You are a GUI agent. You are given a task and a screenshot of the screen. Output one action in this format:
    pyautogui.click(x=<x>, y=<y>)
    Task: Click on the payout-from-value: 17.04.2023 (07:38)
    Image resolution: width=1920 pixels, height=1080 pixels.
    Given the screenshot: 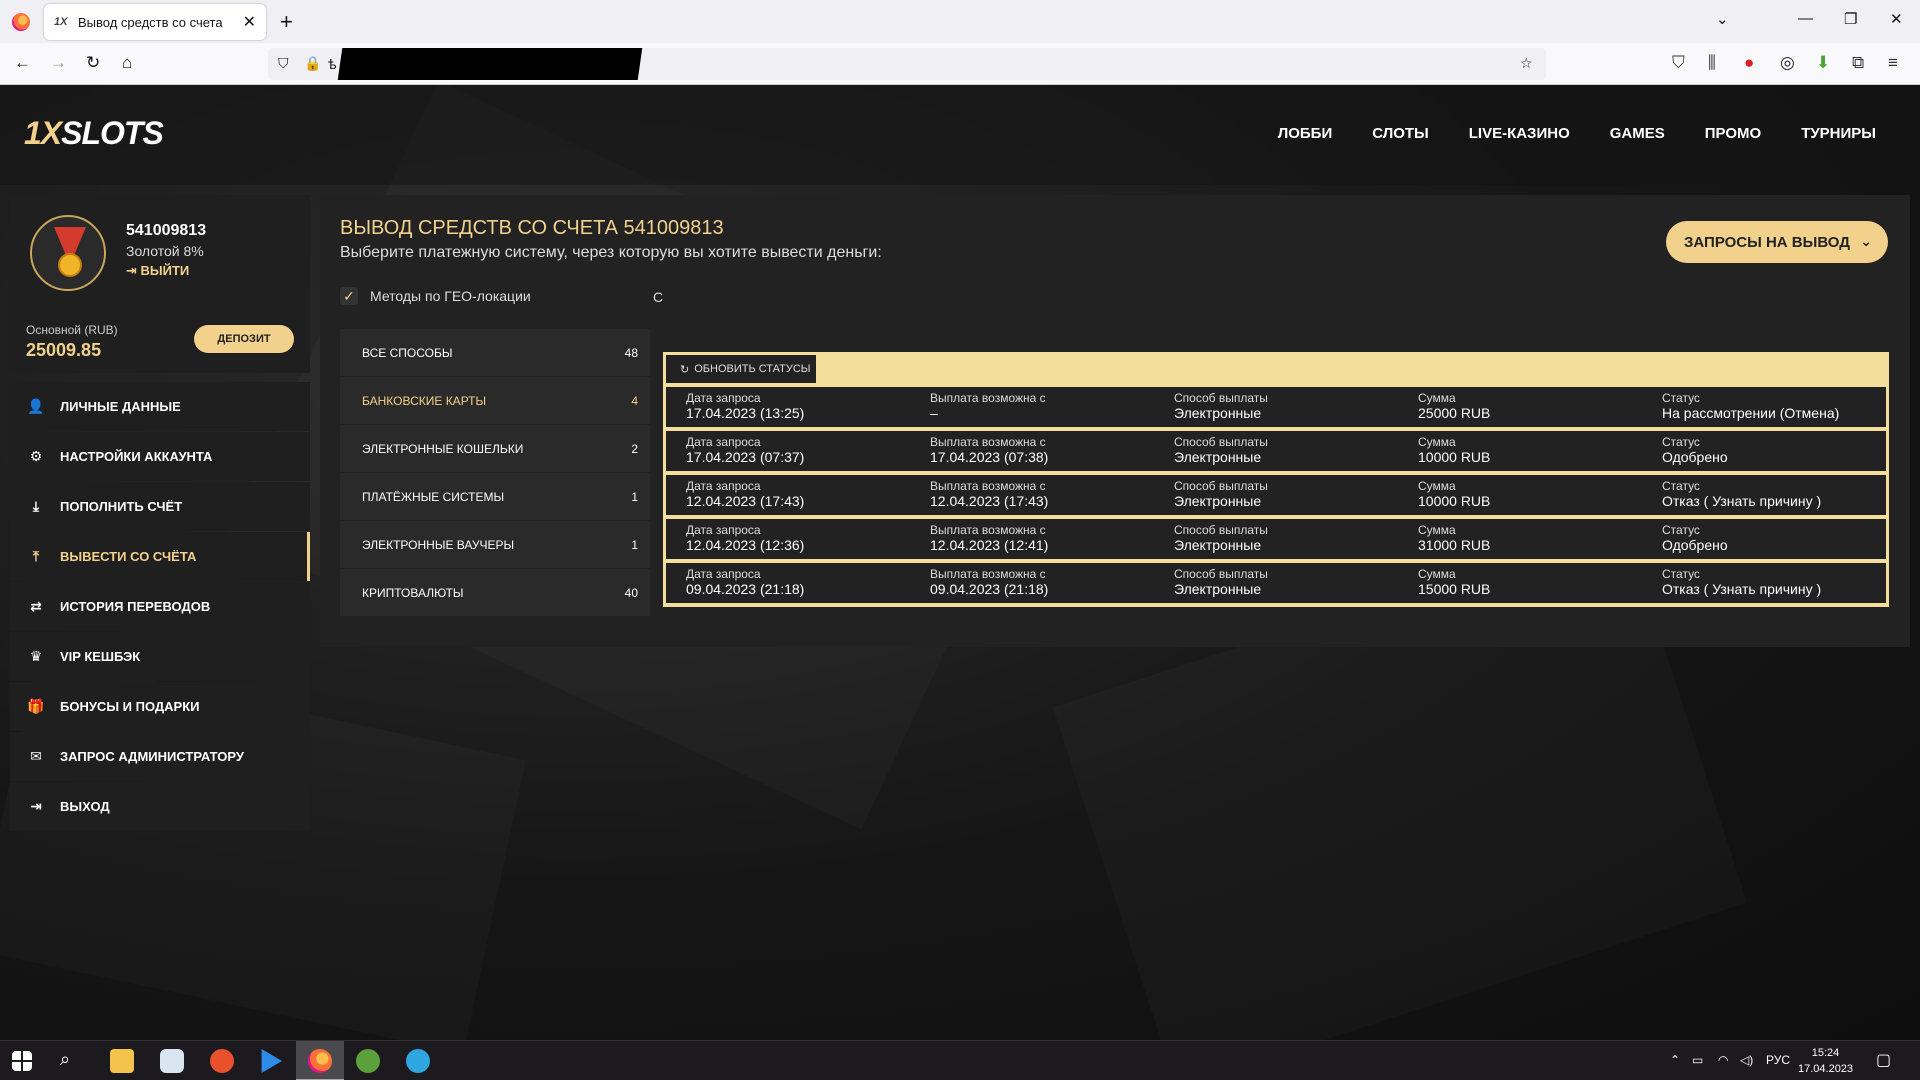 What is the action you would take?
    pyautogui.click(x=989, y=457)
    